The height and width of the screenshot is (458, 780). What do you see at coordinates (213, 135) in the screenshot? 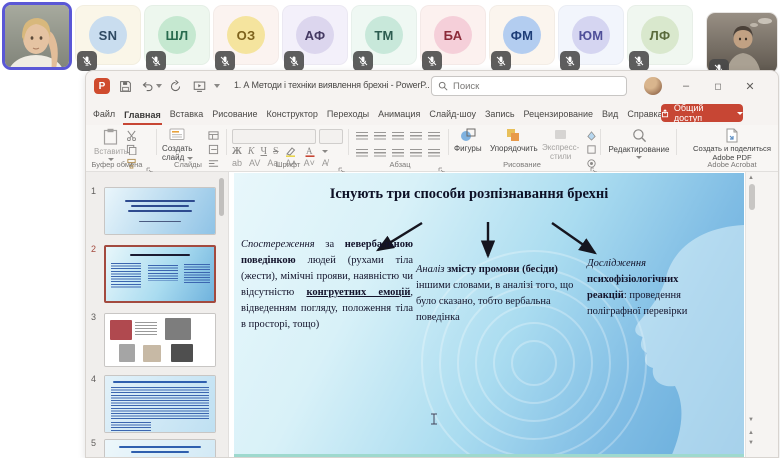
I see `layout-icon` at bounding box center [213, 135].